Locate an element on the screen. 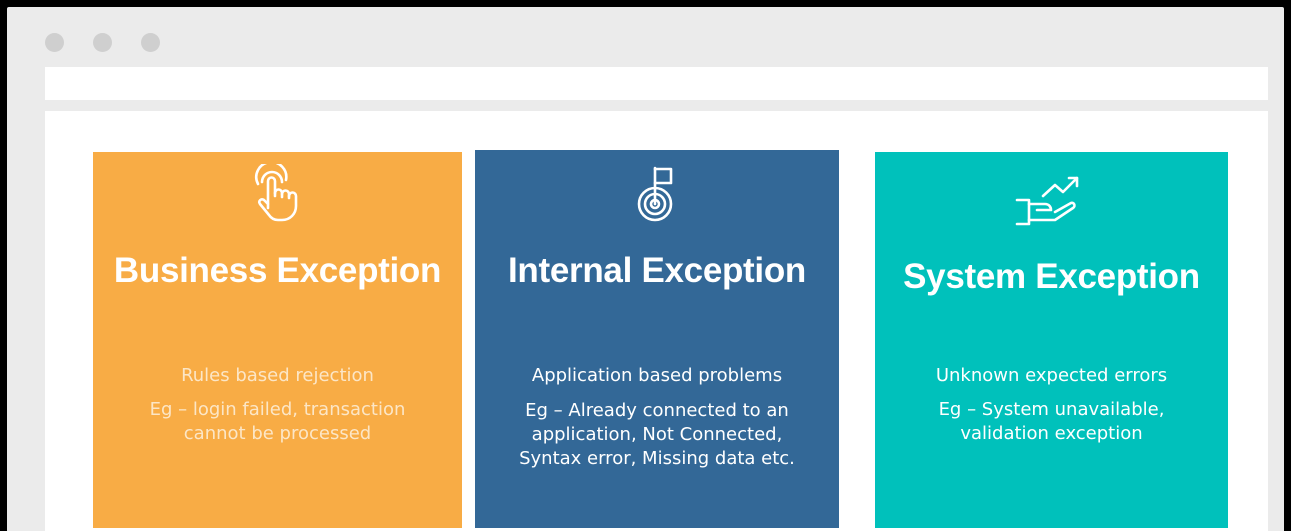 This screenshot has height=531, width=1291. card-title: Business Exception is located at coordinates (277, 270).